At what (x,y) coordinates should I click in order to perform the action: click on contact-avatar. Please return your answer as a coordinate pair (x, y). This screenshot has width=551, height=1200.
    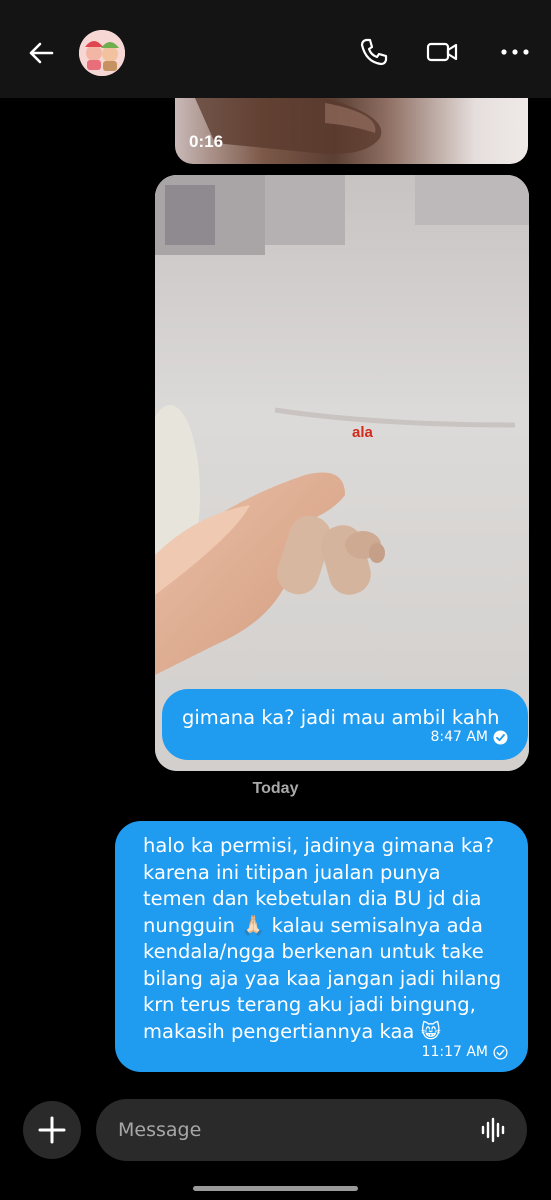
    Looking at the image, I should click on (102, 53).